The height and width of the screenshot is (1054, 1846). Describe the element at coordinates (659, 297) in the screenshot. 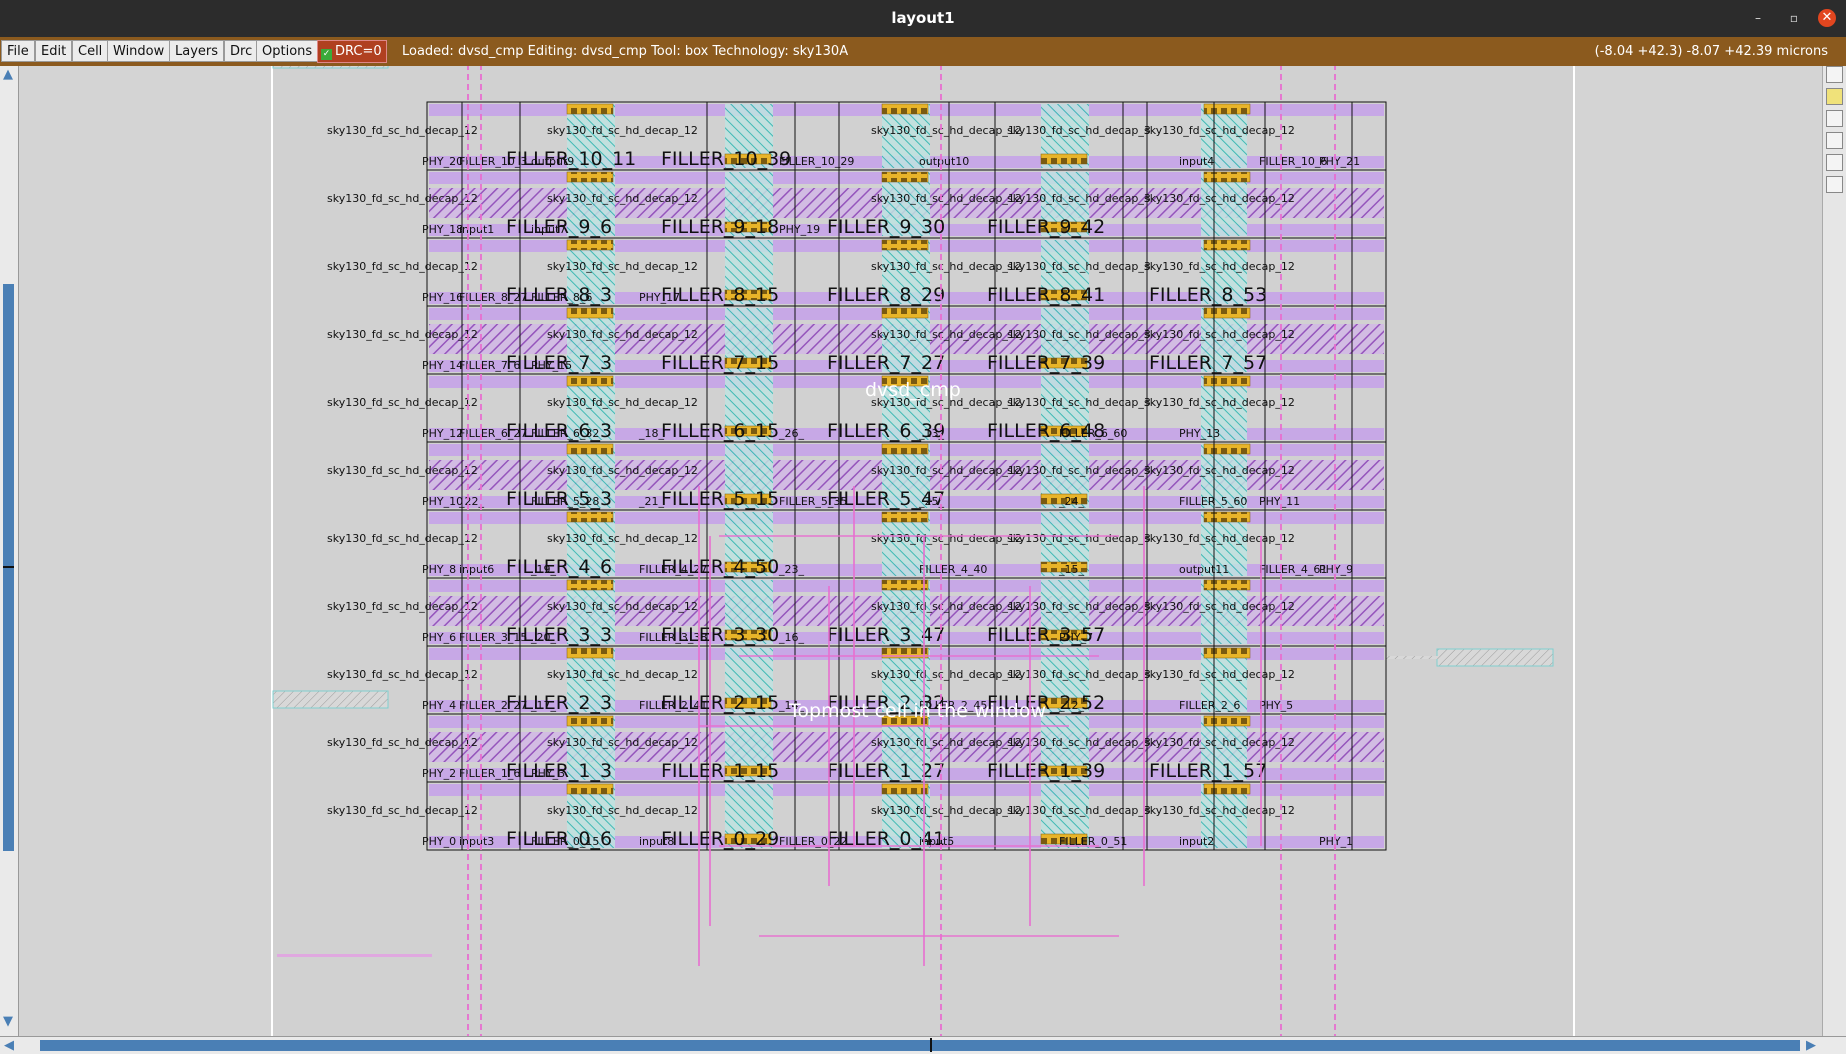

I see `instance-label: PHY_17` at that location.